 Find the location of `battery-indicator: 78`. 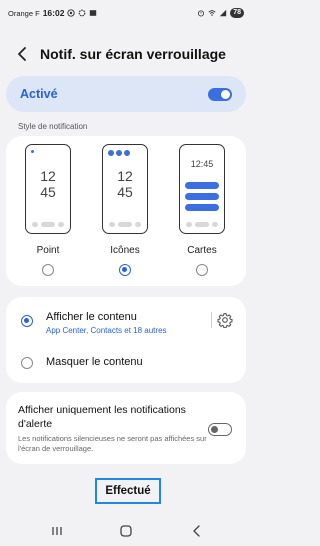

battery-indicator: 78 is located at coordinates (237, 13).